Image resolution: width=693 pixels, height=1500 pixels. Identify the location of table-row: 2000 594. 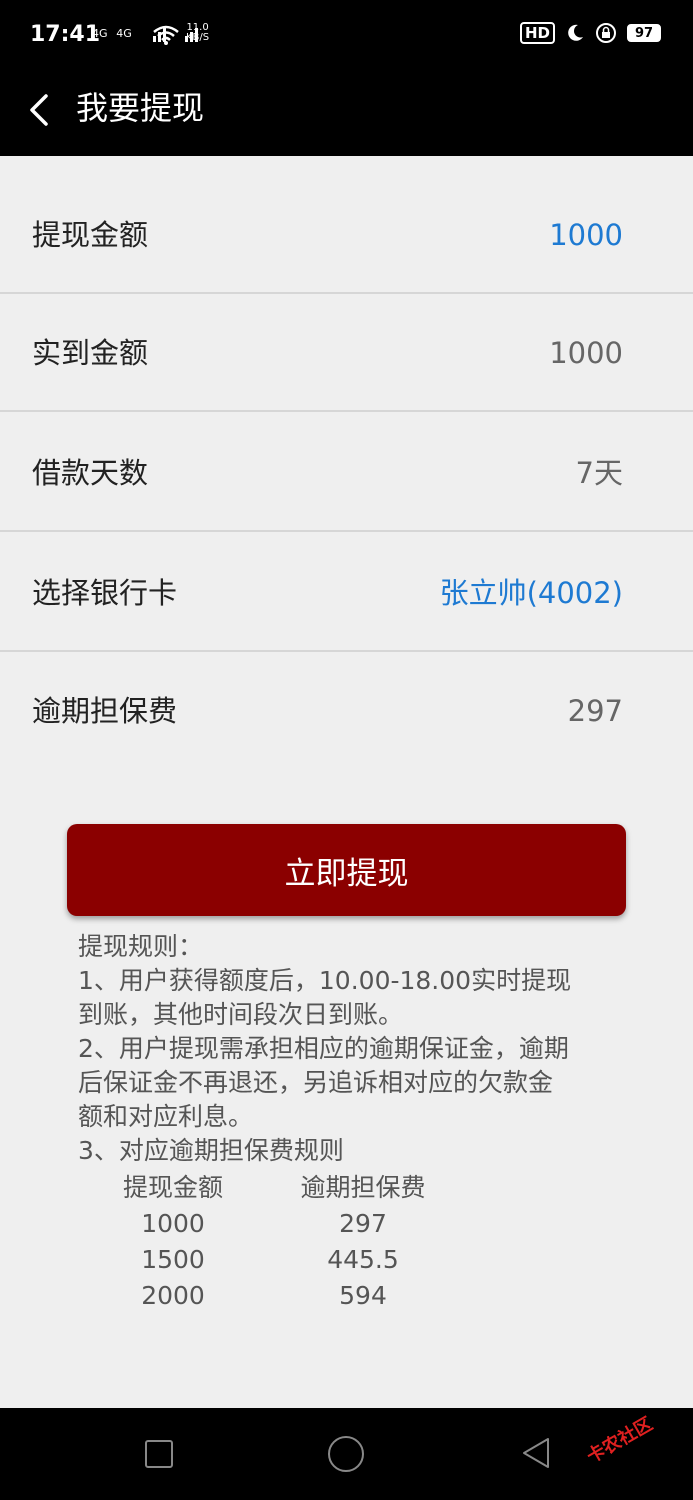
(348, 1296).